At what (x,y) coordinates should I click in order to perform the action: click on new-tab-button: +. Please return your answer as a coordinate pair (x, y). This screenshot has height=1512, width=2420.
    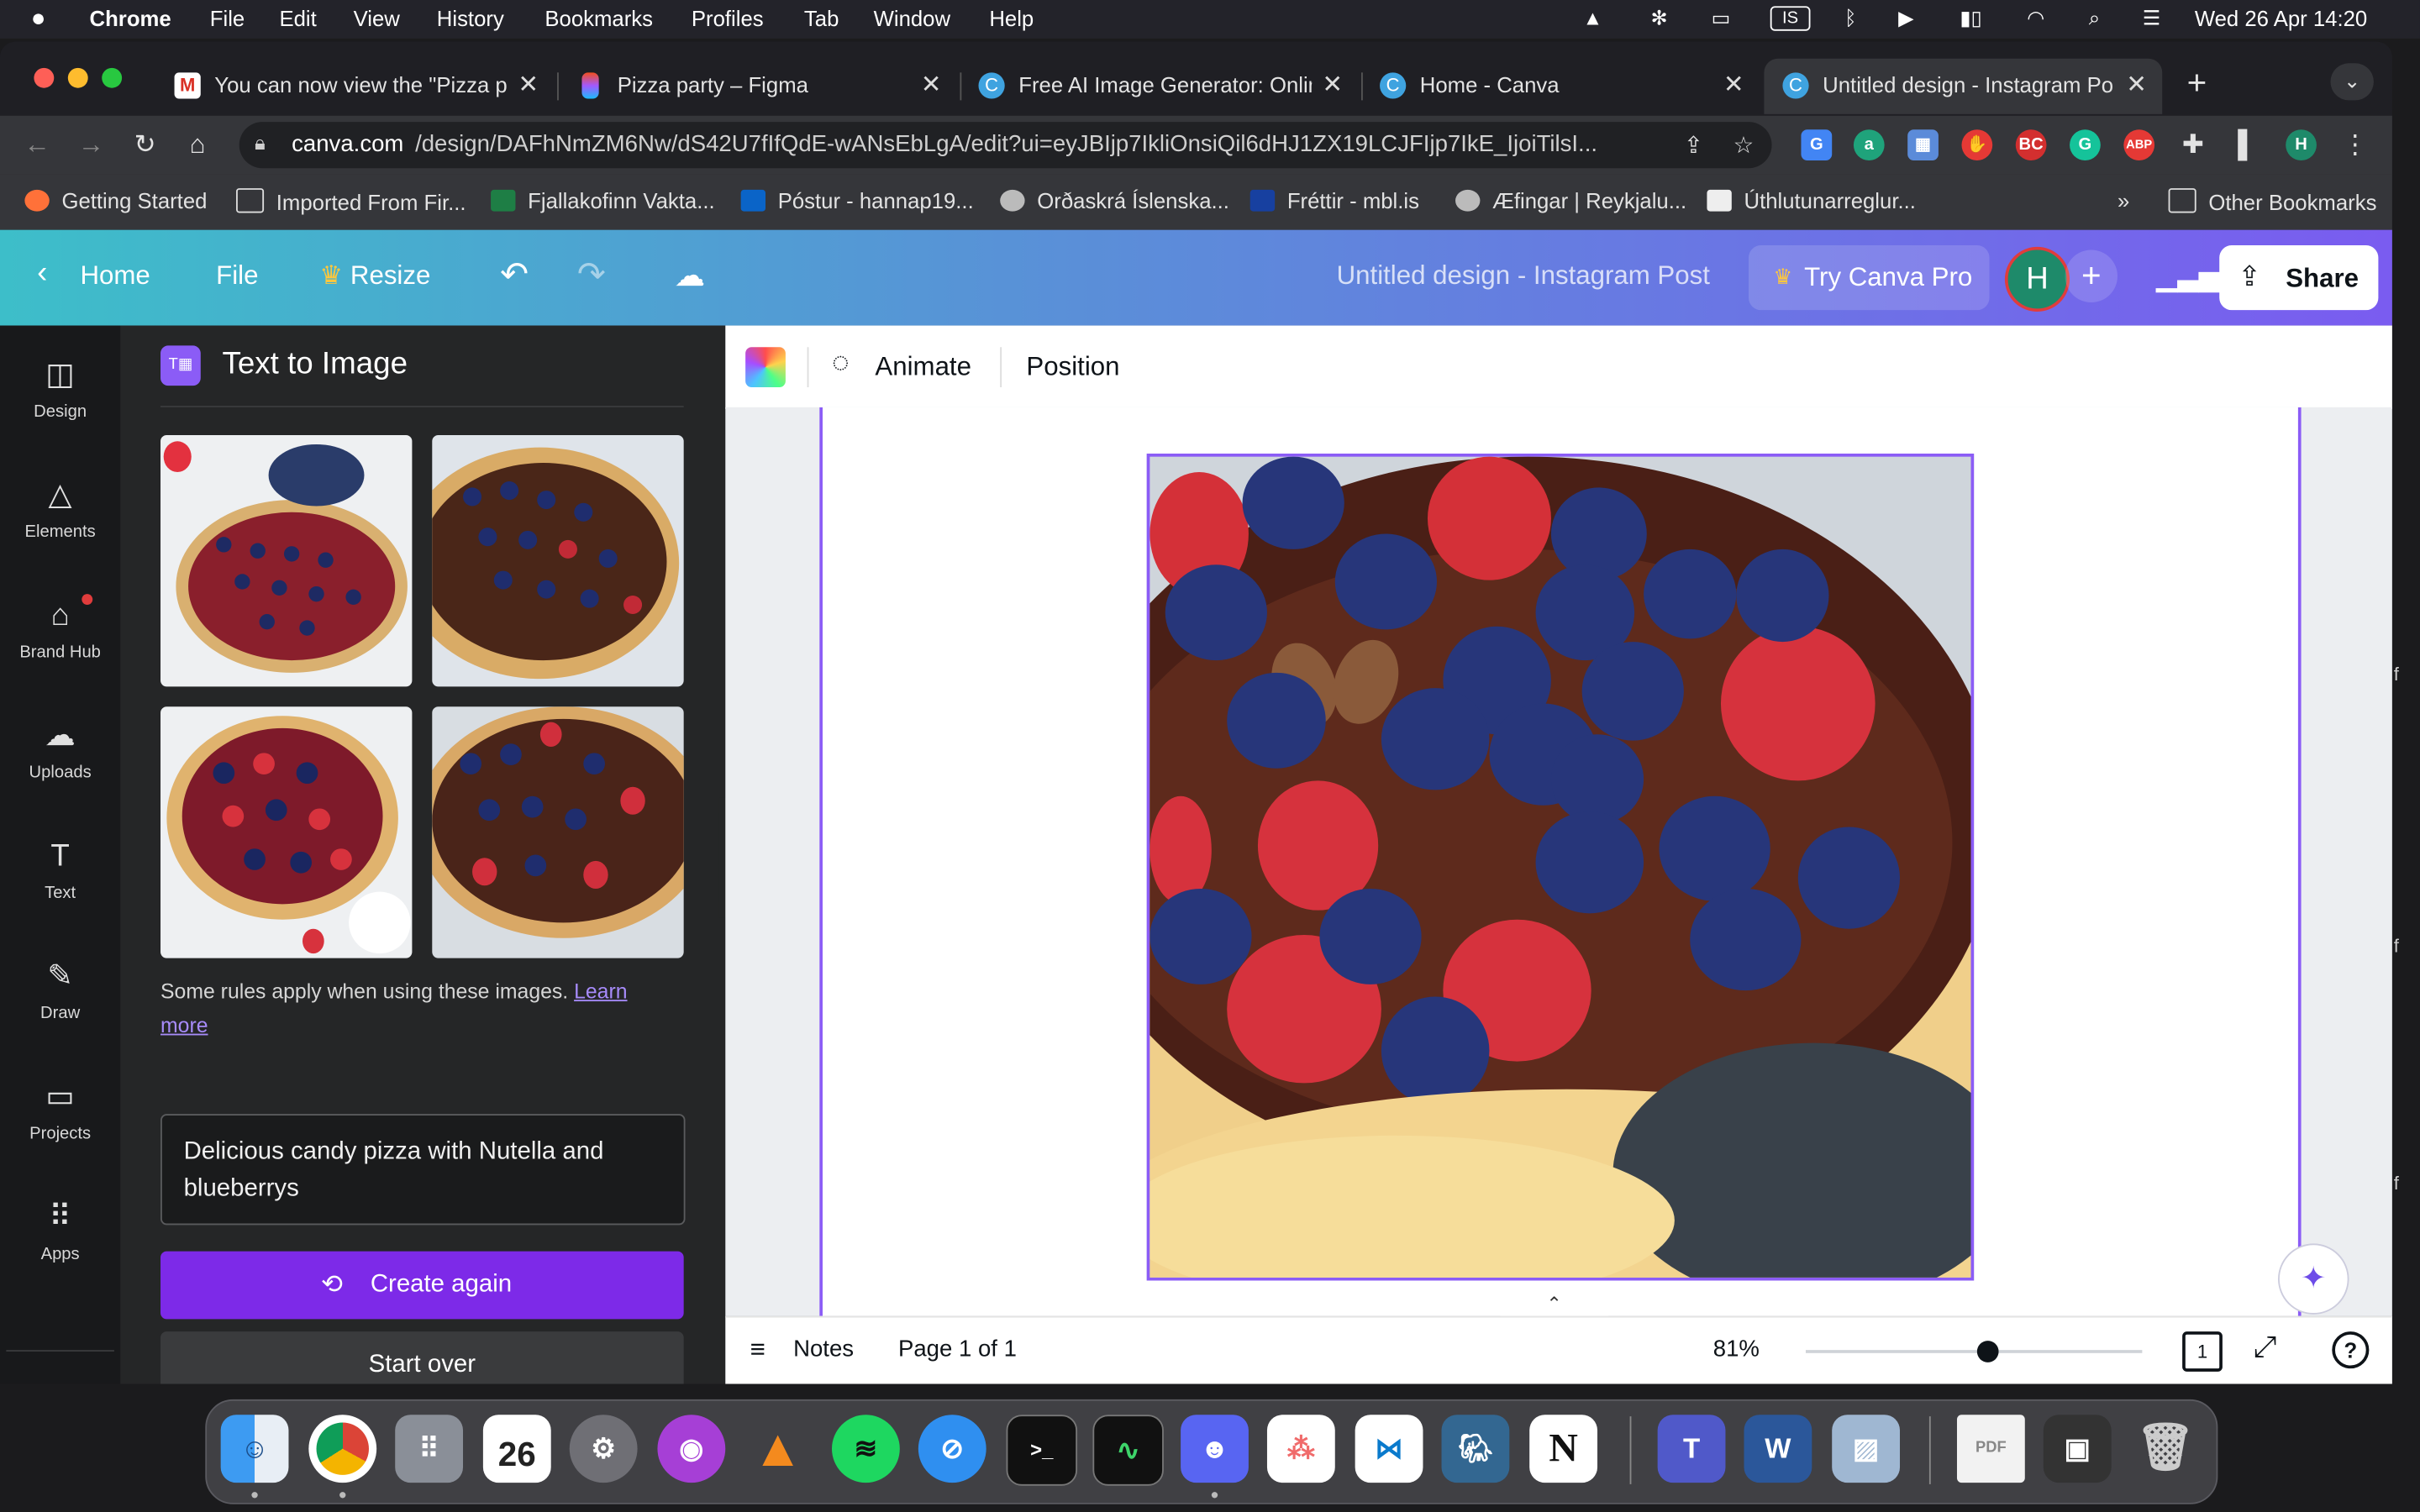
    Looking at the image, I should click on (2197, 83).